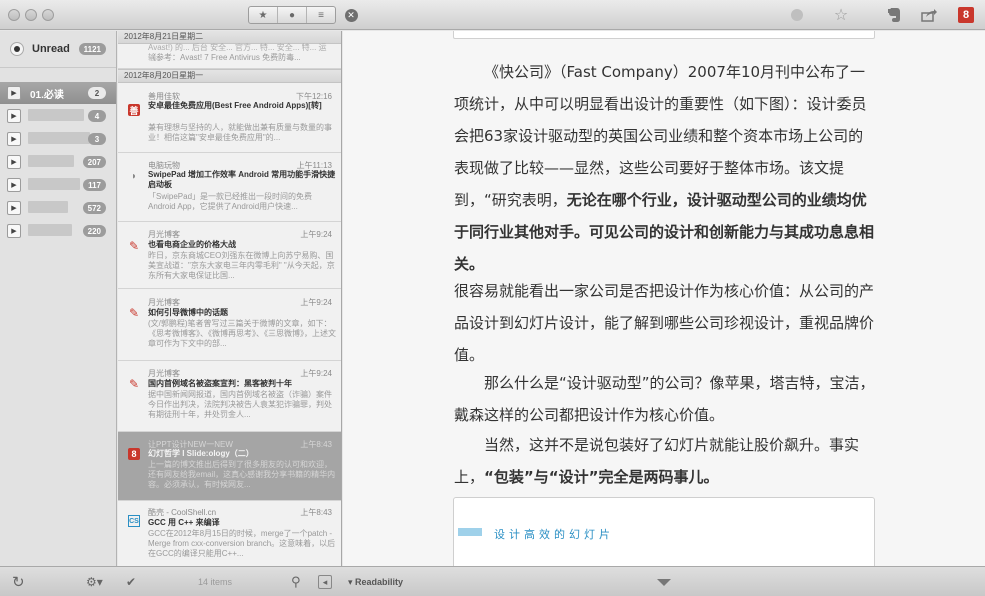  I want to click on evernote-icon, so click(894, 15).